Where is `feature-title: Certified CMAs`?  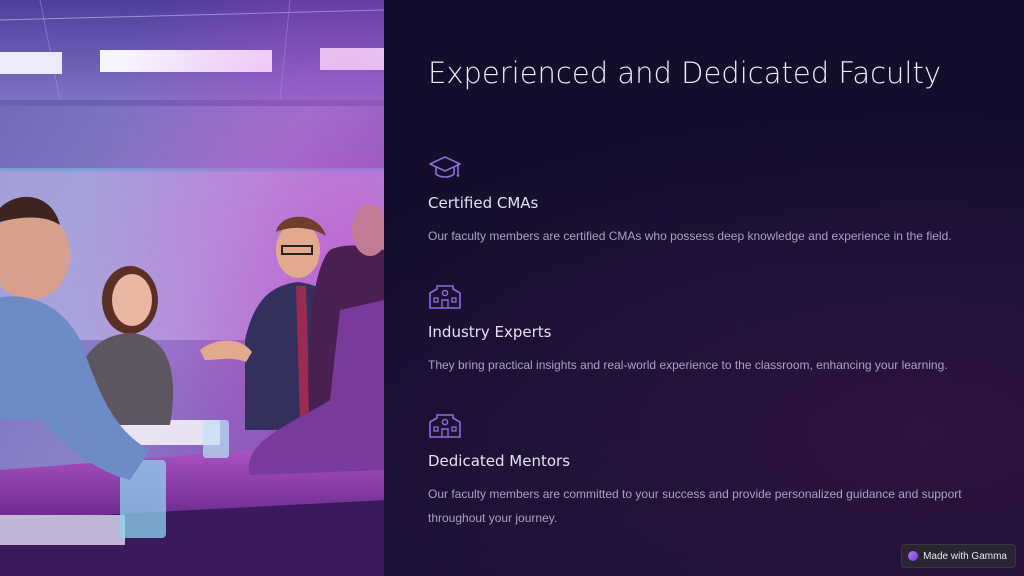
feature-title: Certified CMAs is located at coordinates (483, 203).